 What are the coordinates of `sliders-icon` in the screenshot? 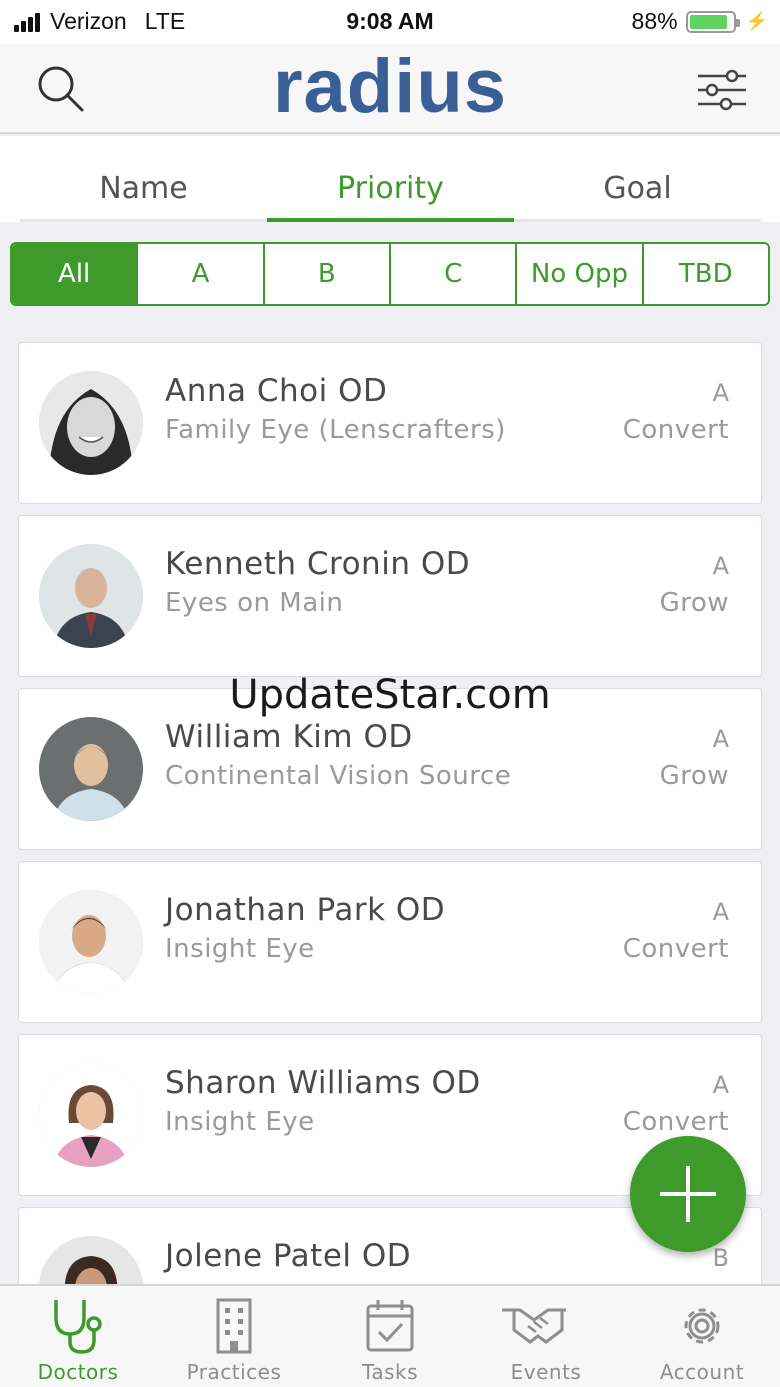 It's located at (722, 90).